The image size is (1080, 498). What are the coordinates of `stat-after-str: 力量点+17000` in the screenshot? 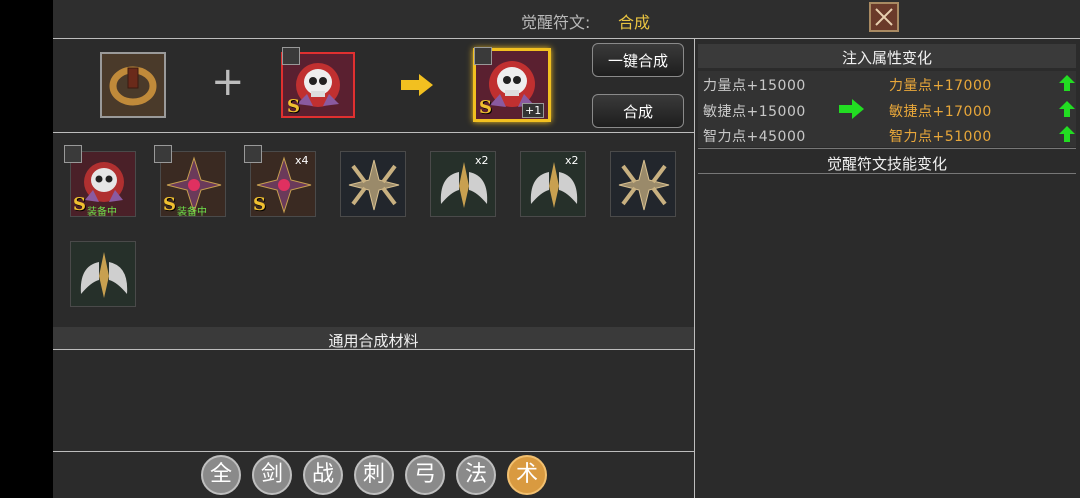 It's located at (940, 86).